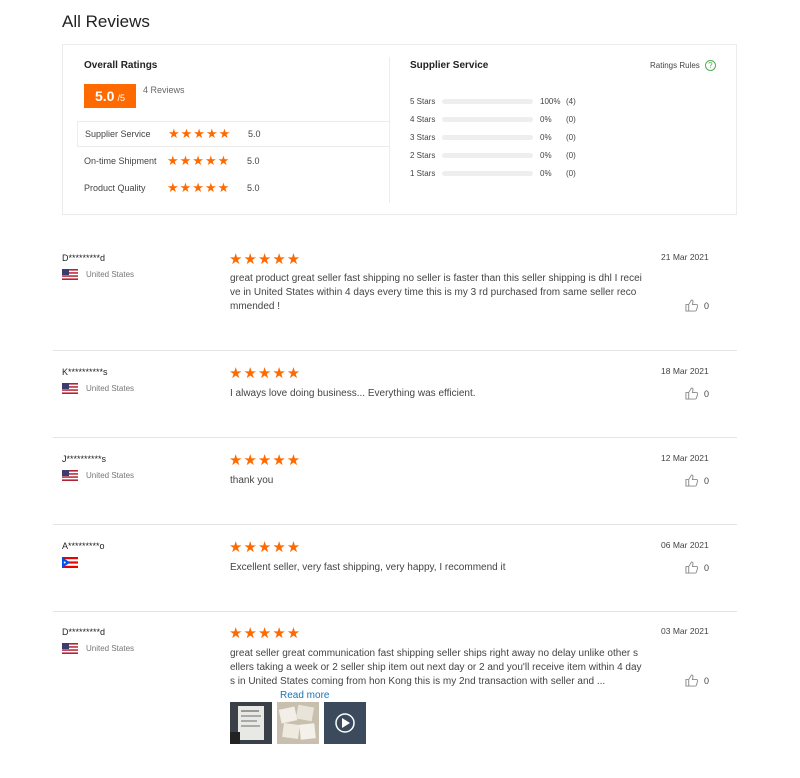 The image size is (800, 778). Describe the element at coordinates (423, 155) in the screenshot. I see `star-level-label: 2 Stars` at that location.